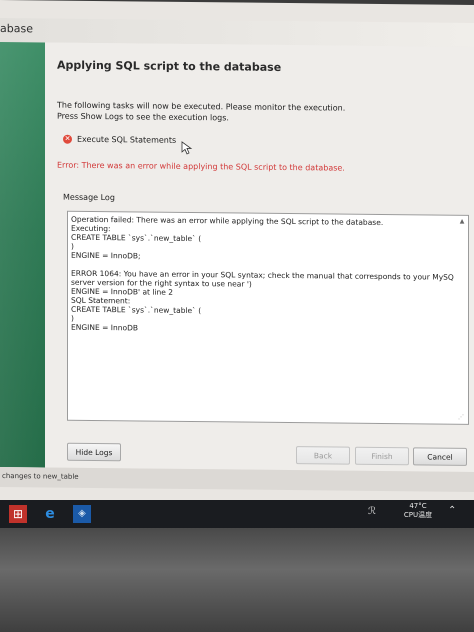 The height and width of the screenshot is (632, 474). Describe the element at coordinates (452, 510) in the screenshot. I see `tray-expand-icon: ⌃` at that location.